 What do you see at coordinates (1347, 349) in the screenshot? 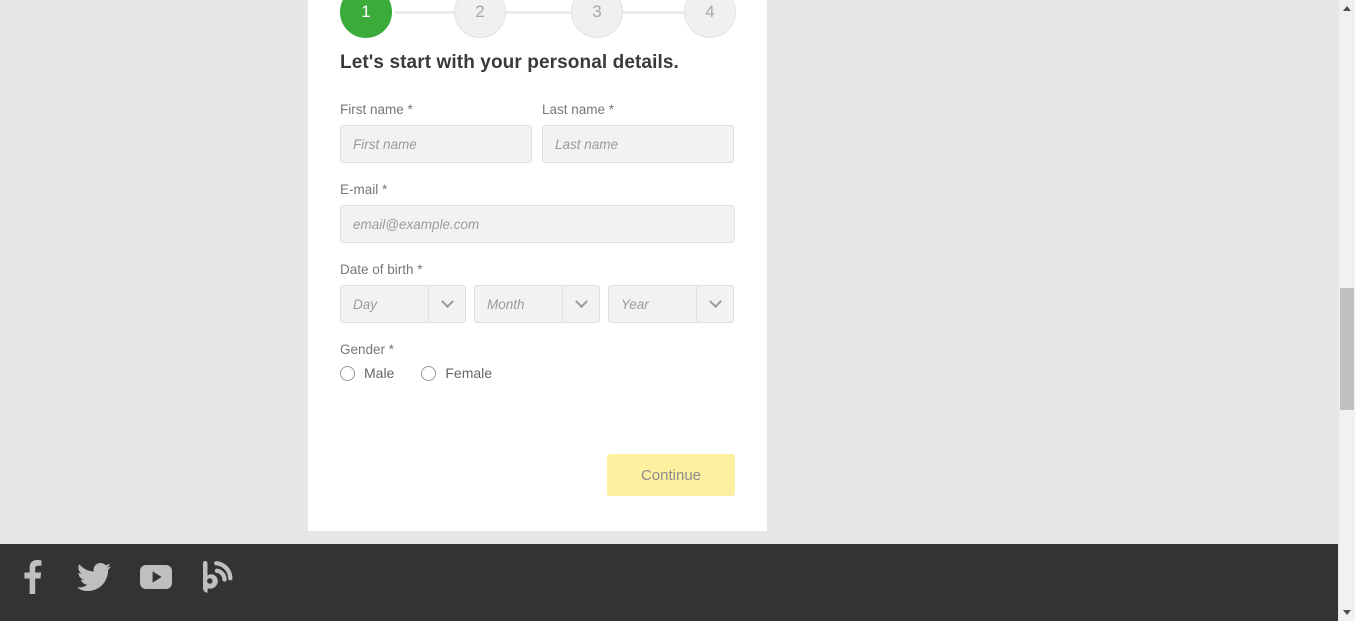
I see `scrollbar-thumb` at bounding box center [1347, 349].